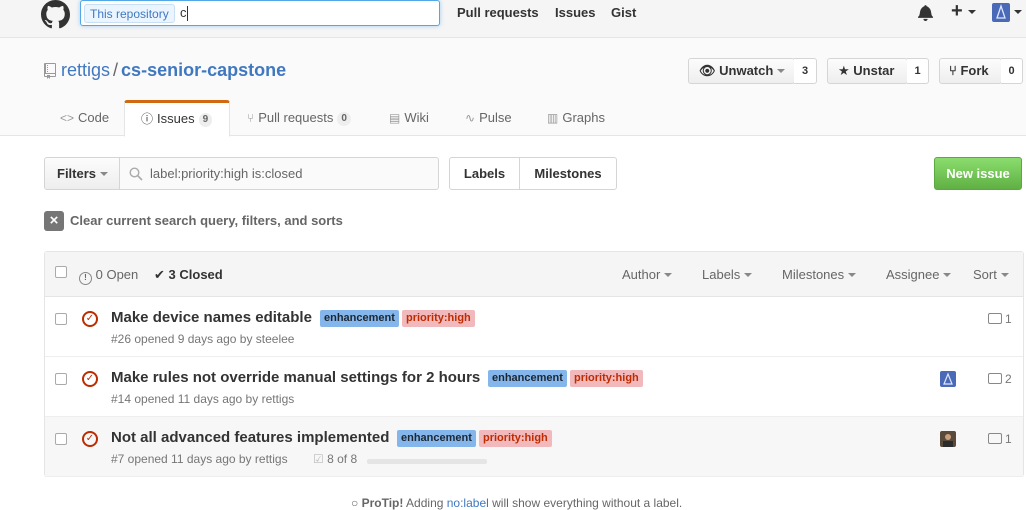 The width and height of the screenshot is (1026, 510). I want to click on tab-code: <> Code, so click(84, 118).